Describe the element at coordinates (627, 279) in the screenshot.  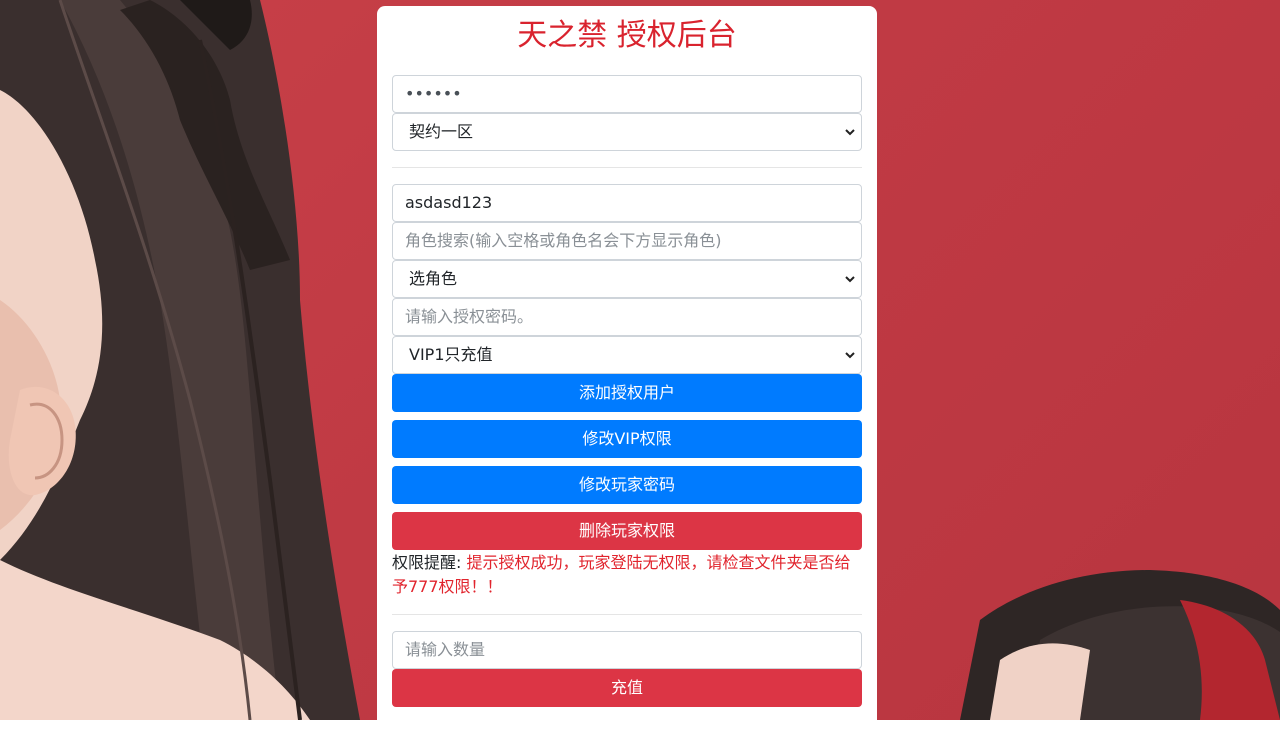
I see `role-select: 选角色` at that location.